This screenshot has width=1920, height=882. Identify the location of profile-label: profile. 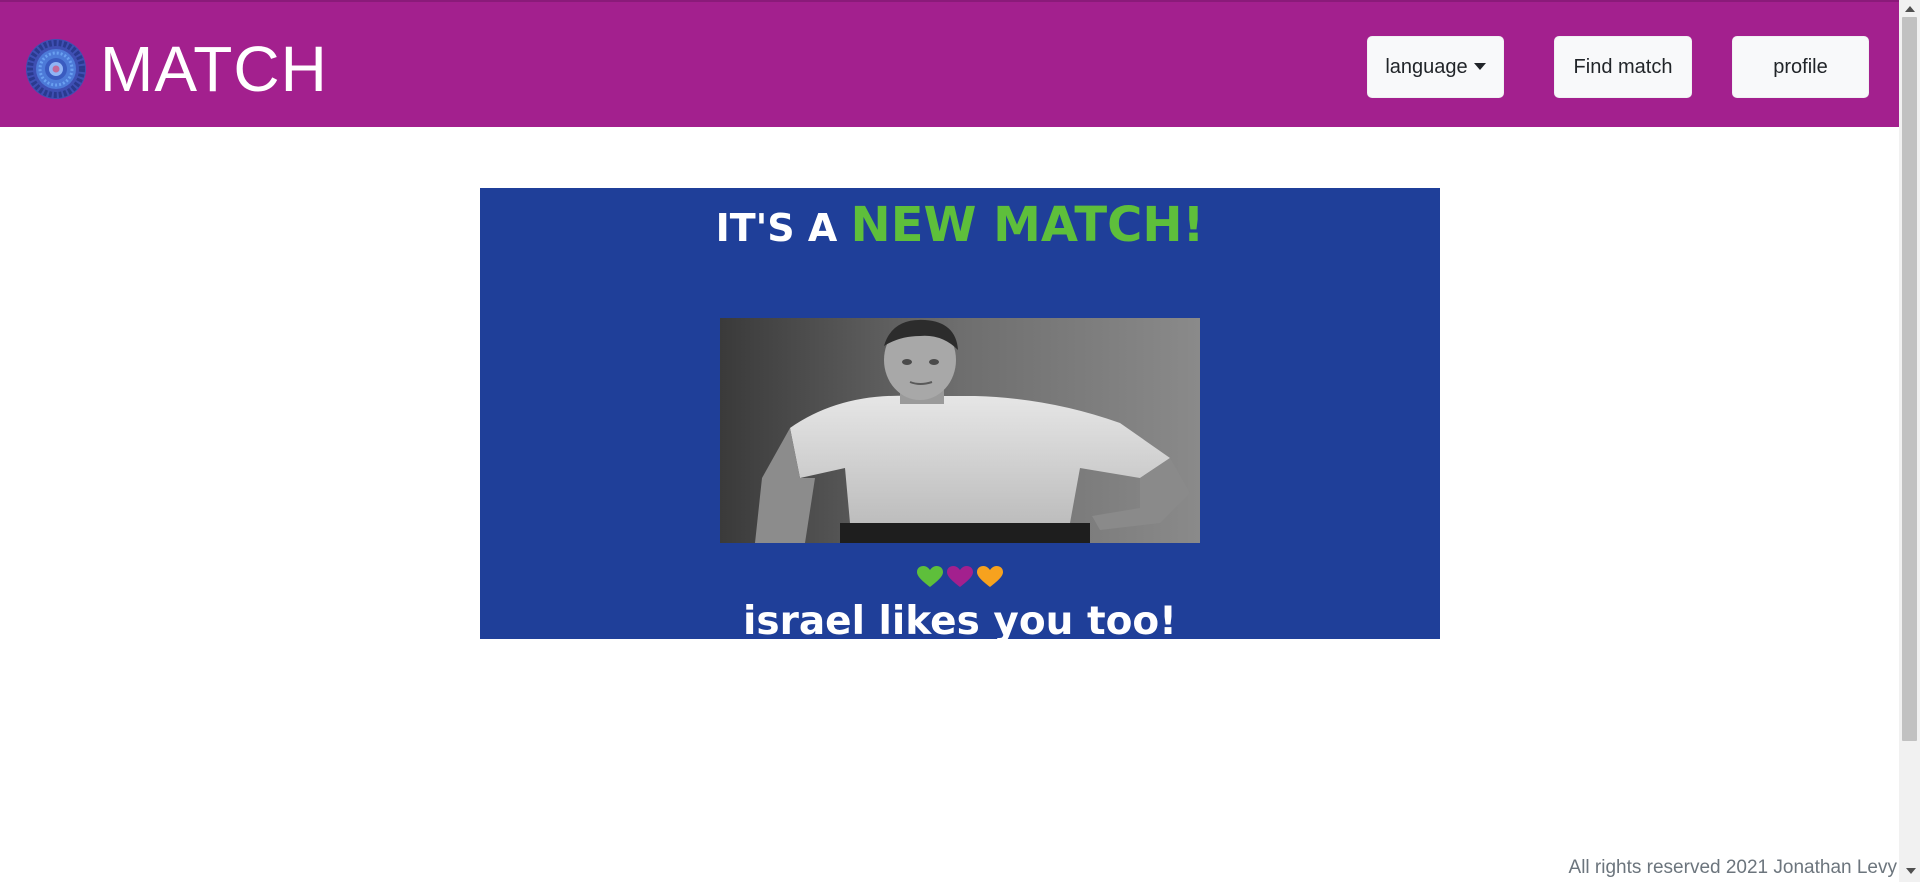
(1800, 66).